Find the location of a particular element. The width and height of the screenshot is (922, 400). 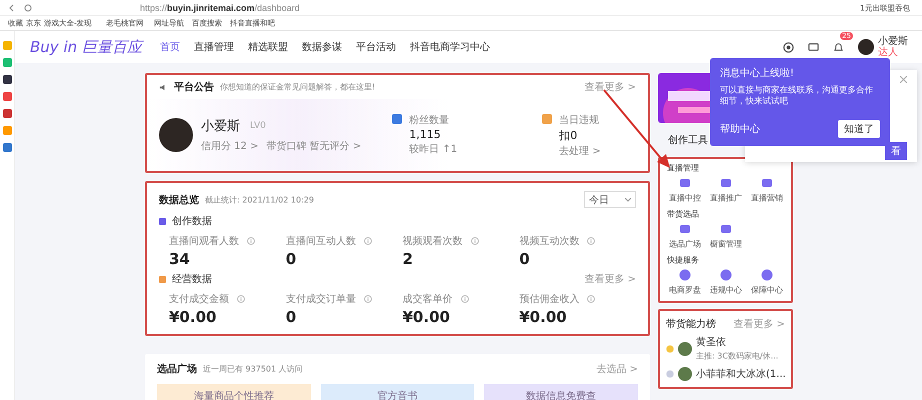

level-label: LV0 is located at coordinates (258, 126).